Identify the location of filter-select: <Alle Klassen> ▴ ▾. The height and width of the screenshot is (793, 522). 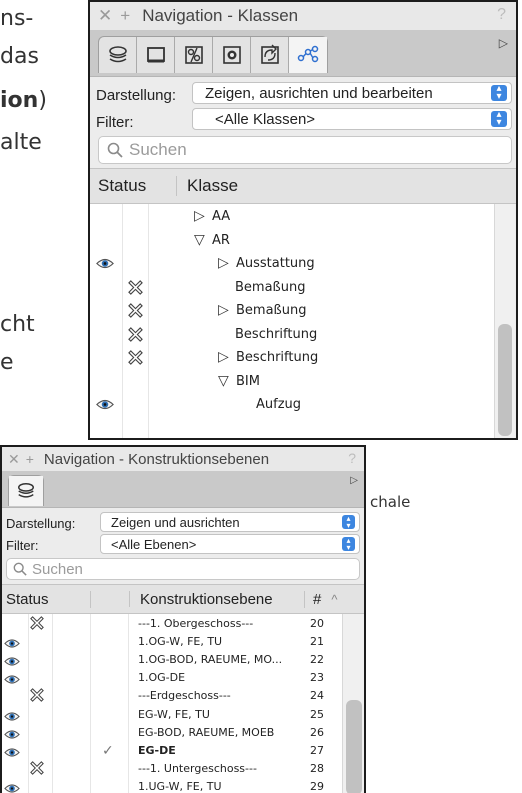
(352, 119).